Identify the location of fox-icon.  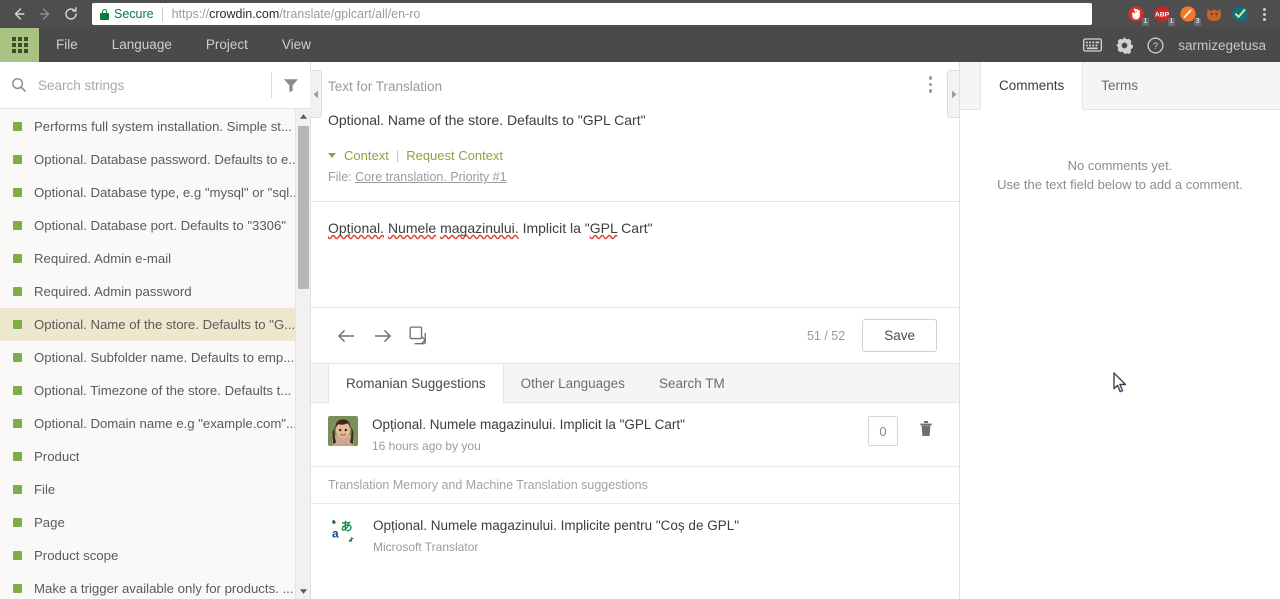
(1214, 14).